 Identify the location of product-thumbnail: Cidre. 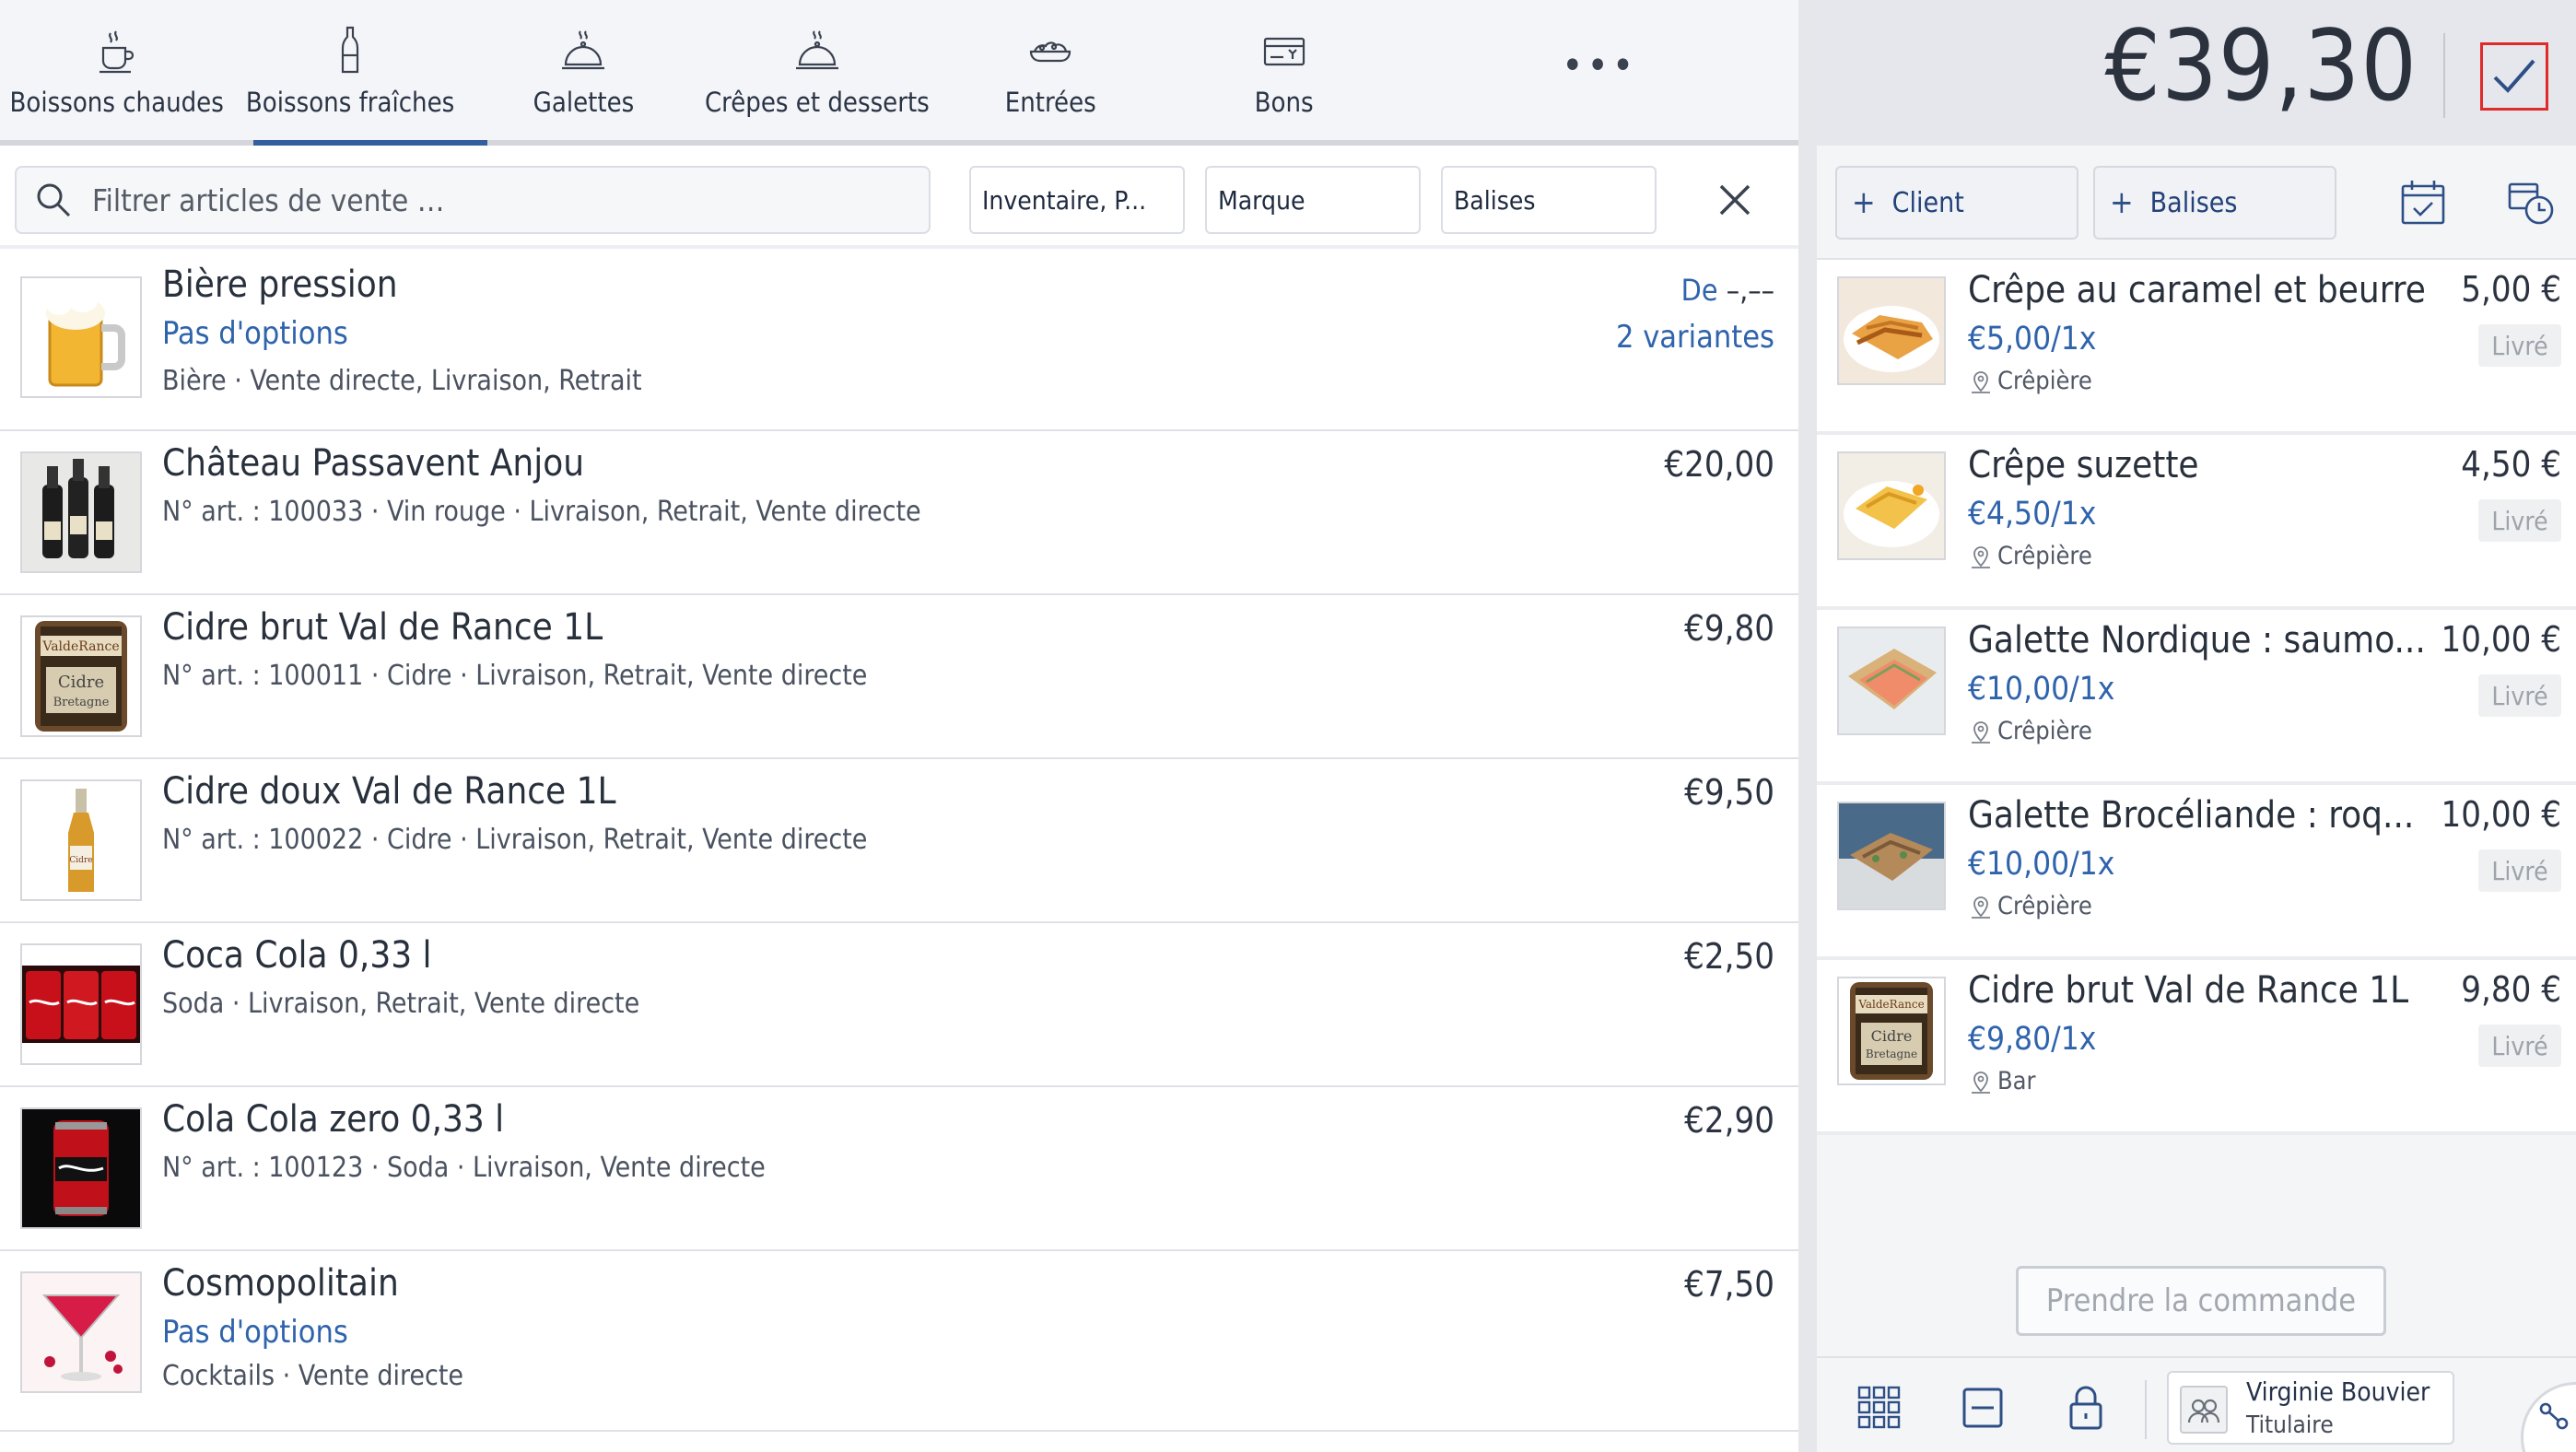
(81, 840).